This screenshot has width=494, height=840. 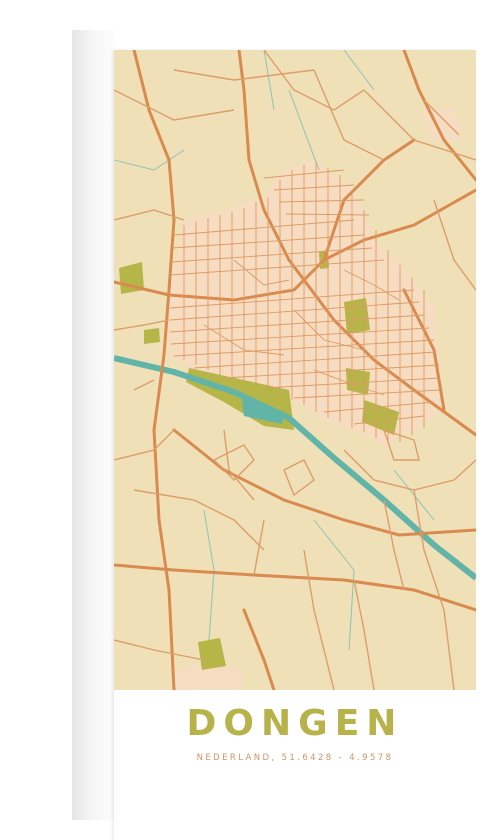 I want to click on poster-coordinates: NEDERLAND, 51.6428 - 4.9578, so click(x=295, y=758).